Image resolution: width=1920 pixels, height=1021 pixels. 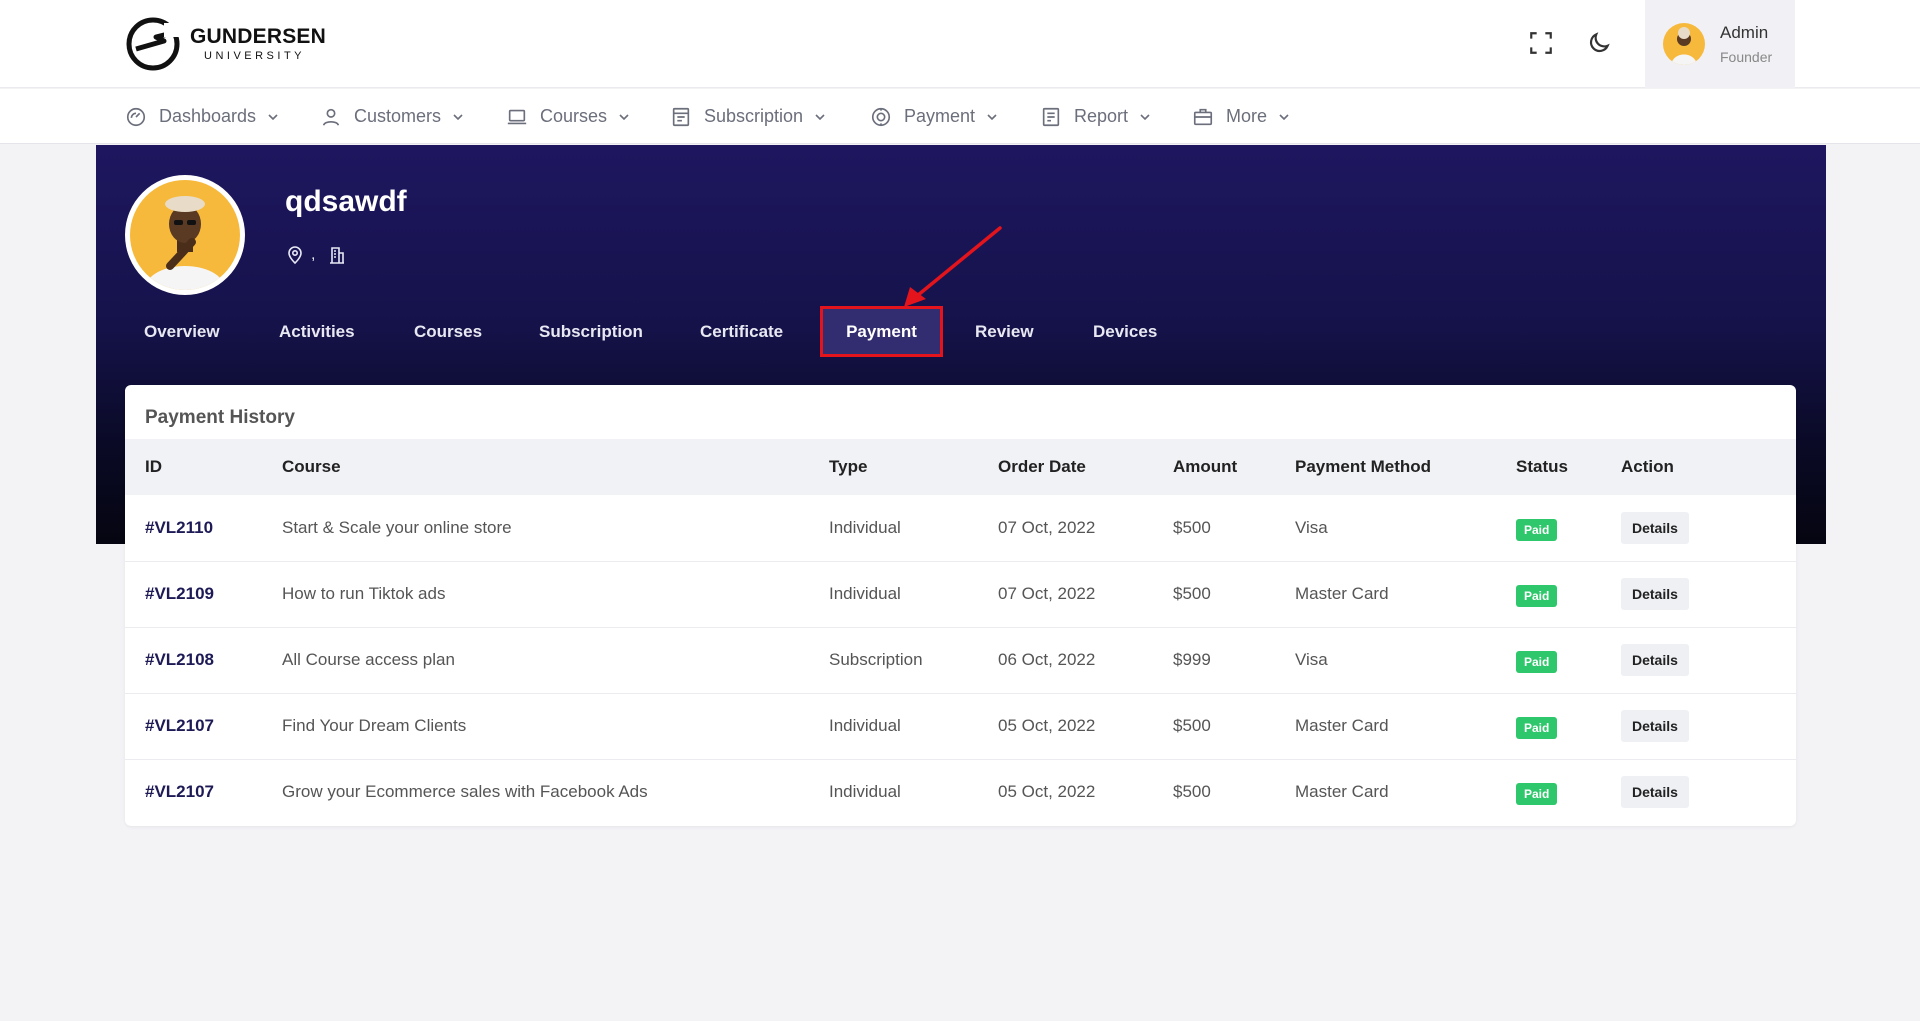 What do you see at coordinates (741, 332) in the screenshot?
I see `tab-certificate: Certificate` at bounding box center [741, 332].